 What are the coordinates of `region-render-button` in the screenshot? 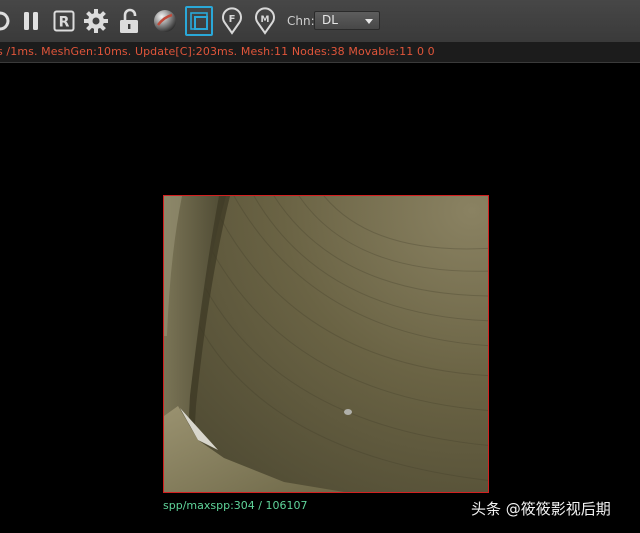 It's located at (199, 21).